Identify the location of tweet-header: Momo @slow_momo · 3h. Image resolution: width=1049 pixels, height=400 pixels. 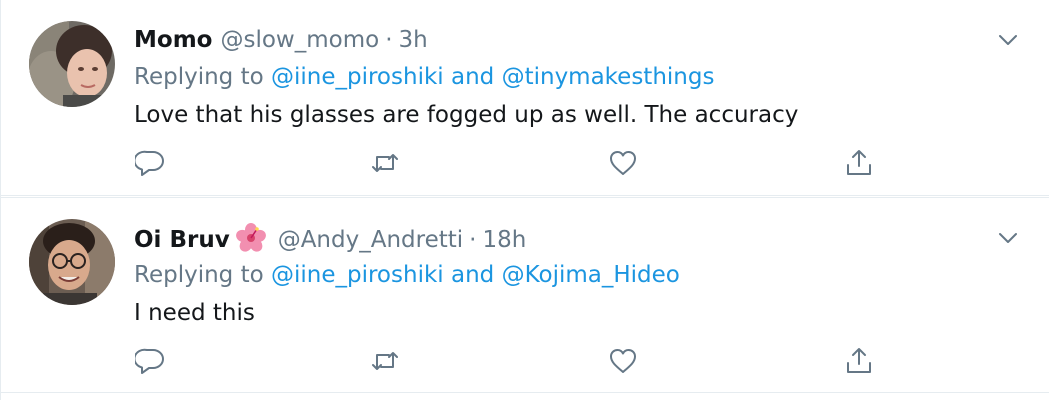
(281, 40).